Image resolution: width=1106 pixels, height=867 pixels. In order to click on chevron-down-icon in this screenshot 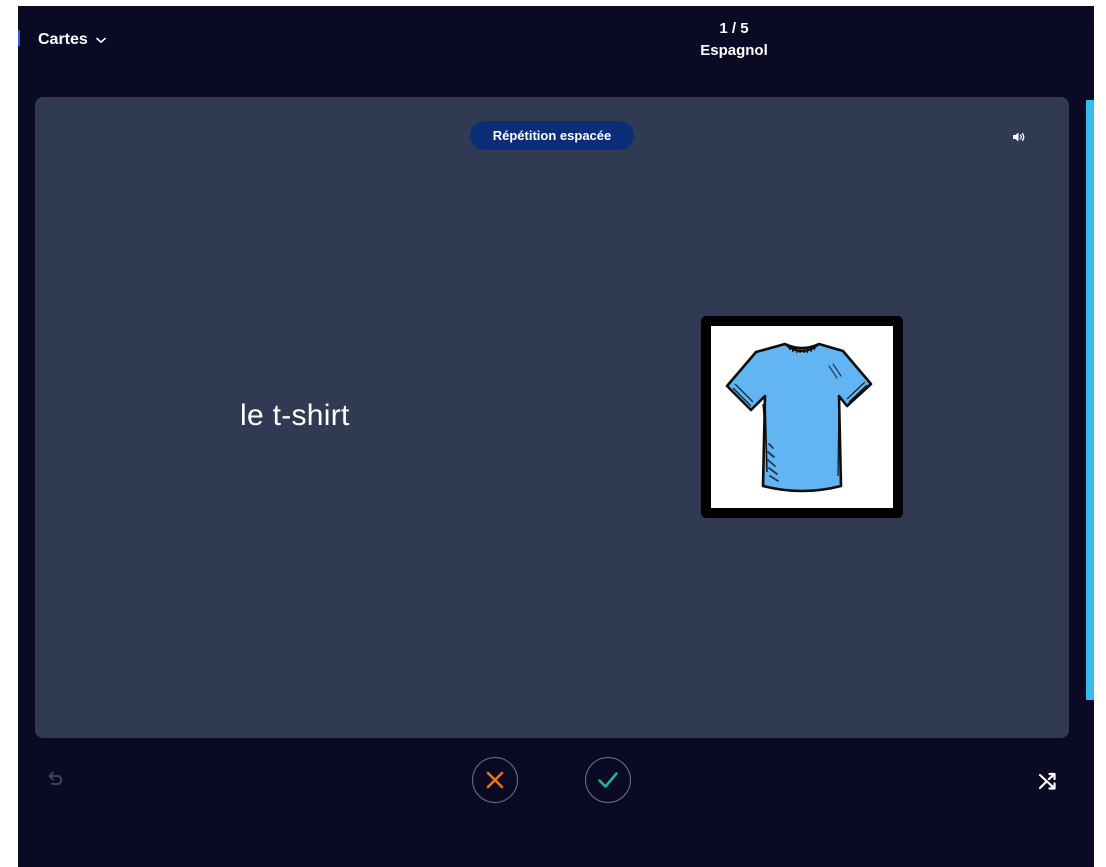, I will do `click(101, 40)`.